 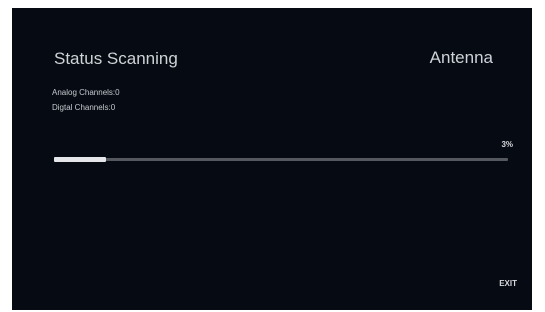 I want to click on scan-progress-bar, so click(x=281, y=159).